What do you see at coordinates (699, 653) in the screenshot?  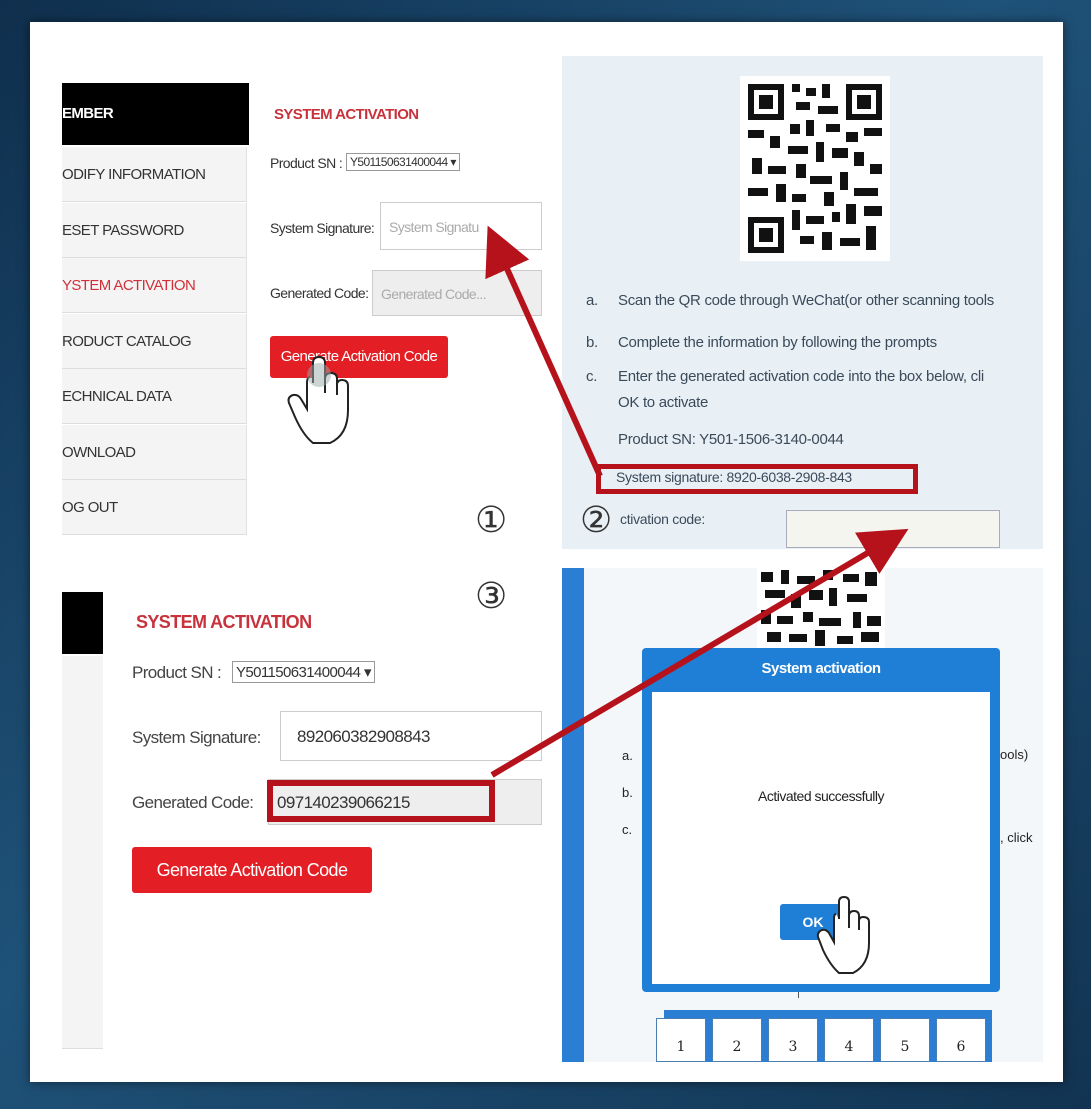 I see `arrow-code-icon` at bounding box center [699, 653].